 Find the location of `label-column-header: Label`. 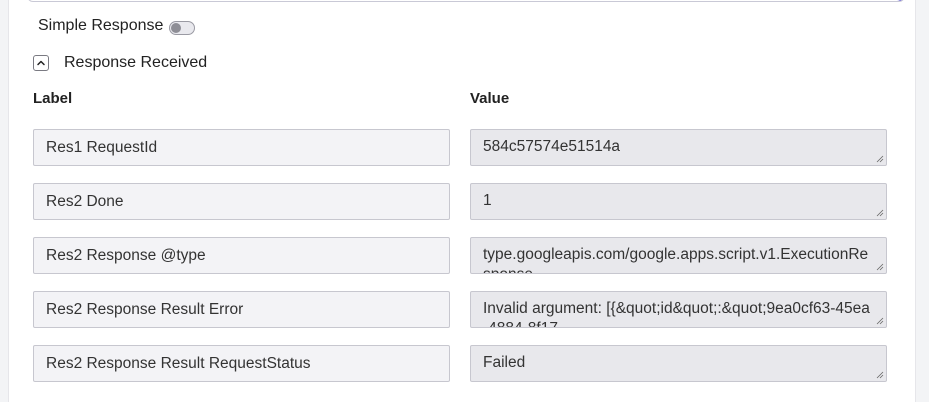

label-column-header: Label is located at coordinates (53, 98).